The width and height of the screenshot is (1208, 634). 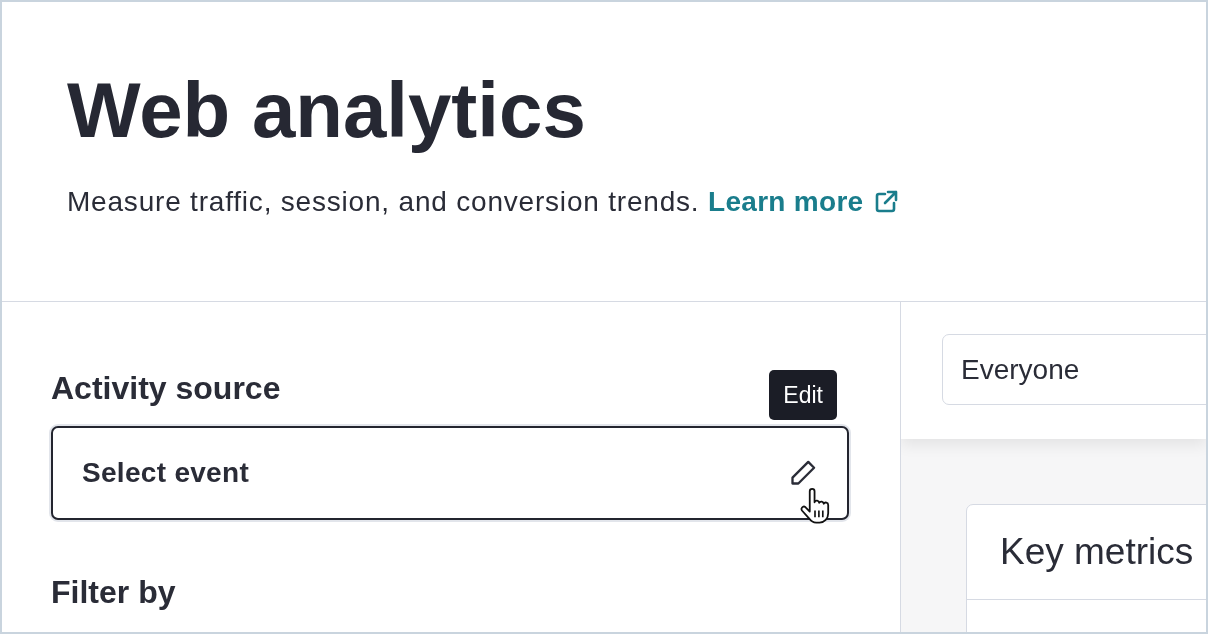 I want to click on hand-cursor-icon, so click(x=815, y=506).